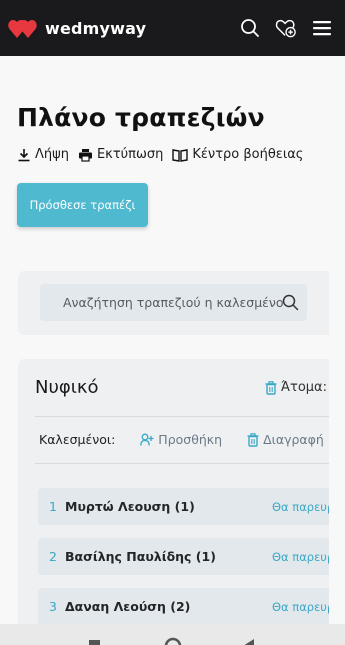 Image resolution: width=345 pixels, height=645 pixels. Describe the element at coordinates (94, 642) in the screenshot. I see `recent-apps-icon` at that location.